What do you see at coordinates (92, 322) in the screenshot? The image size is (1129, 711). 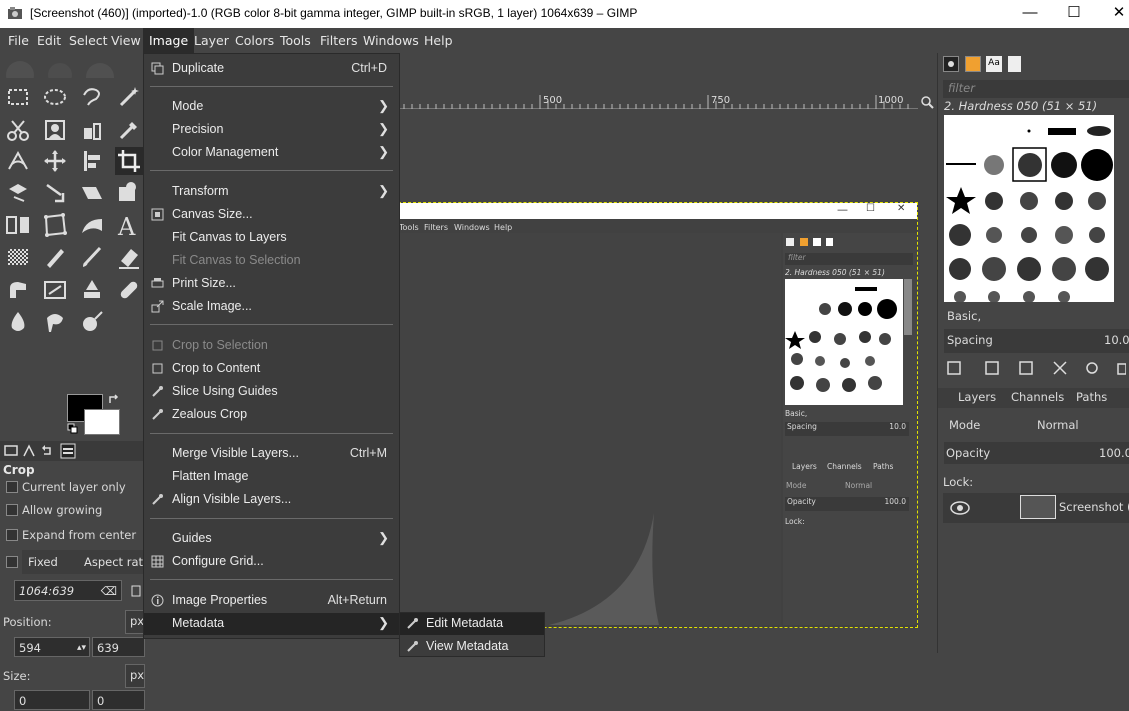 I see `dodge-burn-tool-icon` at bounding box center [92, 322].